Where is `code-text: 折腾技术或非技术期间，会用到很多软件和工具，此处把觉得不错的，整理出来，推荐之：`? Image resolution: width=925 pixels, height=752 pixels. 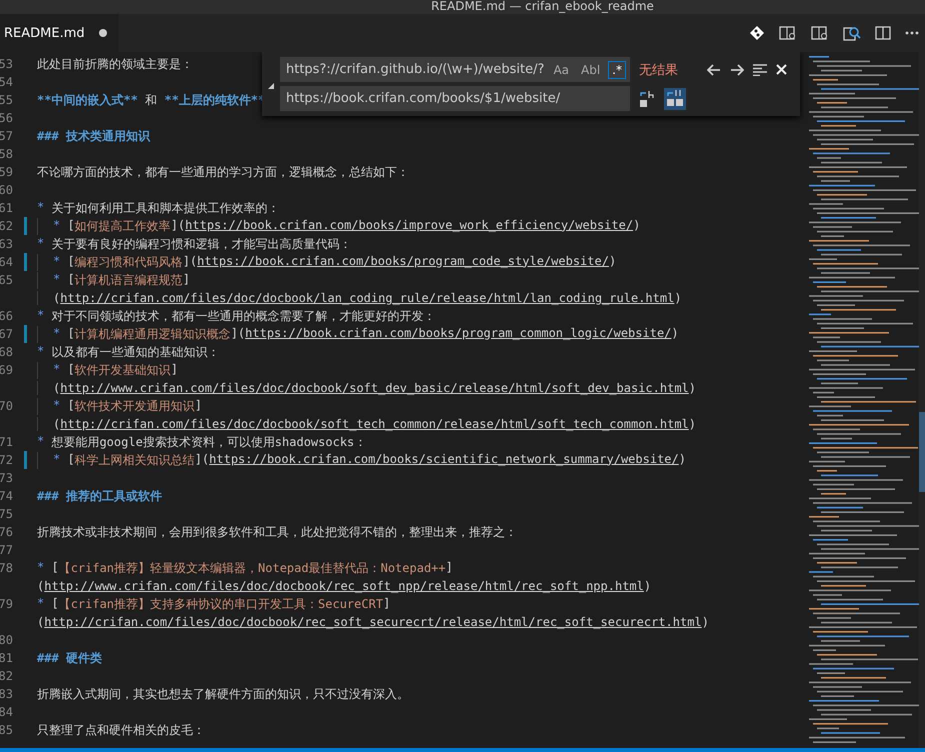
code-text: 折腾技术或非技术期间，会用到很多软件和工具，此处把觉得不错的，整理出来，推荐之： is located at coordinates (277, 532).